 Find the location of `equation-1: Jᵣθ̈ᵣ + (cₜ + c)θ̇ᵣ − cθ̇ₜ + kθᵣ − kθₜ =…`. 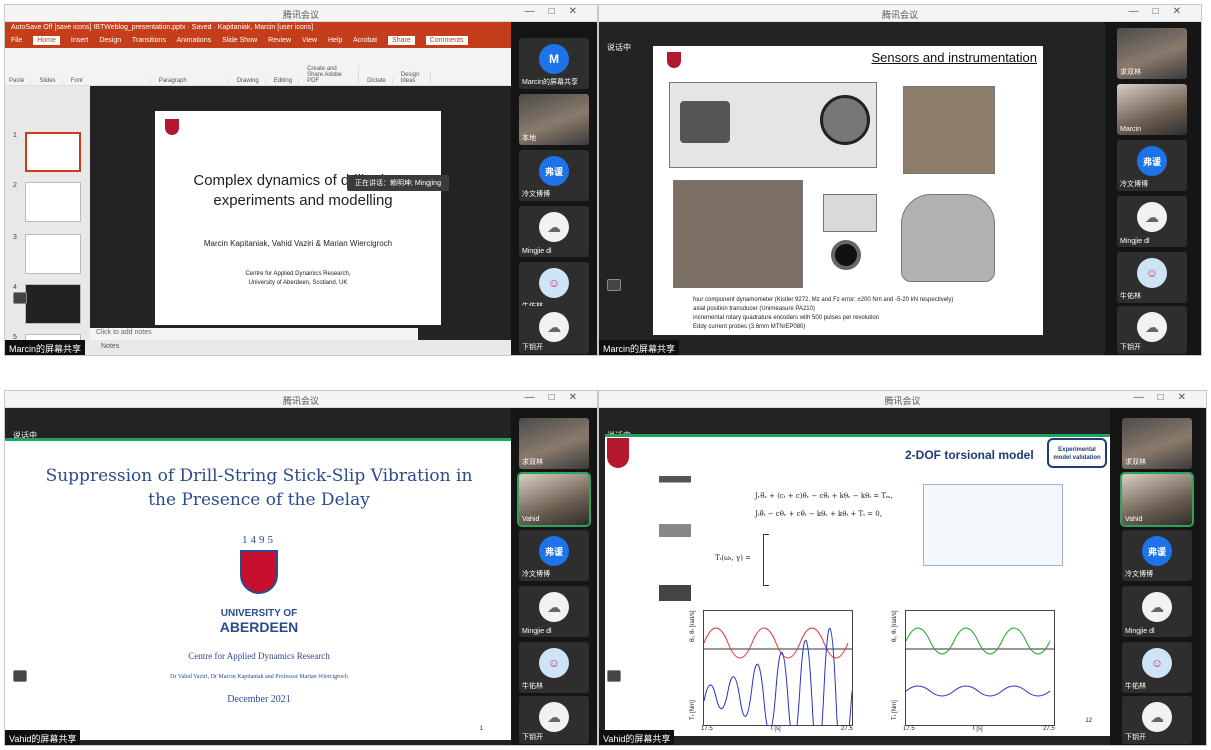

equation-1: Jᵣθ̈ᵣ + (cₜ + c)θ̇ᵣ − cθ̇ₜ + kθᵣ − kθₜ =… is located at coordinates (824, 496).